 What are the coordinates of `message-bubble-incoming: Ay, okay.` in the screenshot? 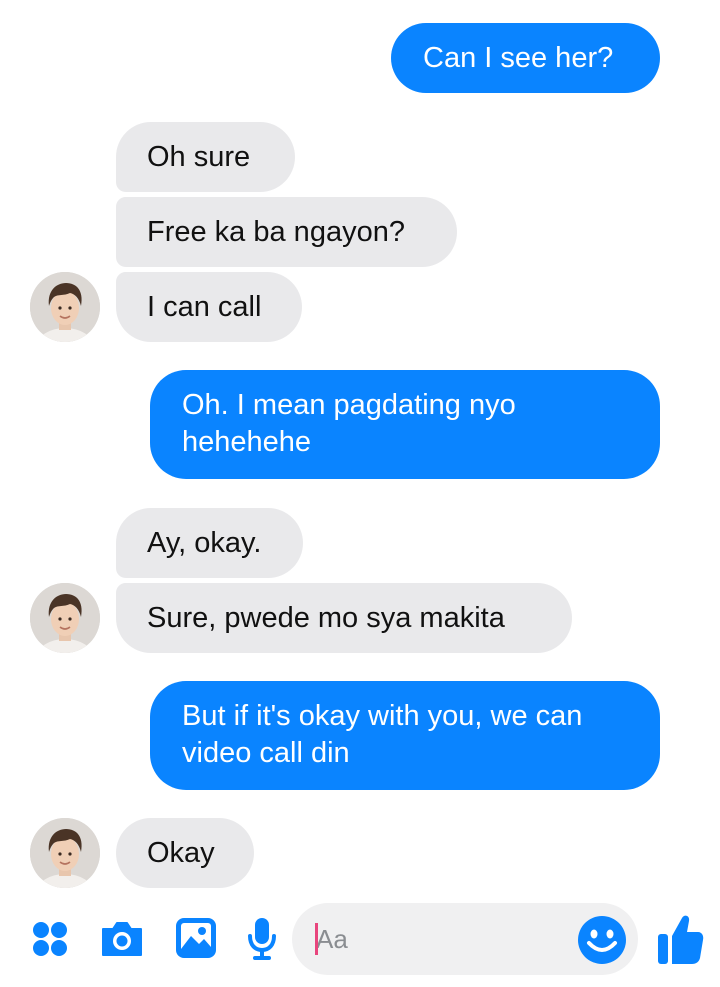 It's located at (209, 543).